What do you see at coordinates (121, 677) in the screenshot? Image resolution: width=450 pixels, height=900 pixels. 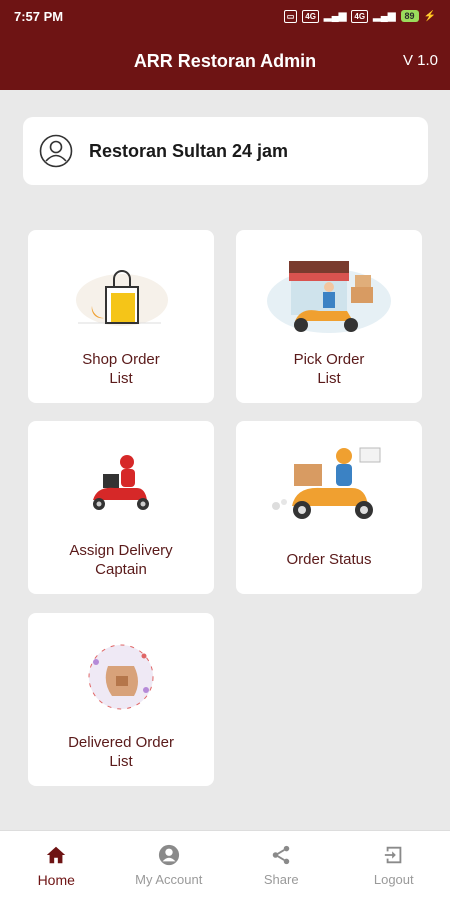 I see `delivered-package-illustration` at bounding box center [121, 677].